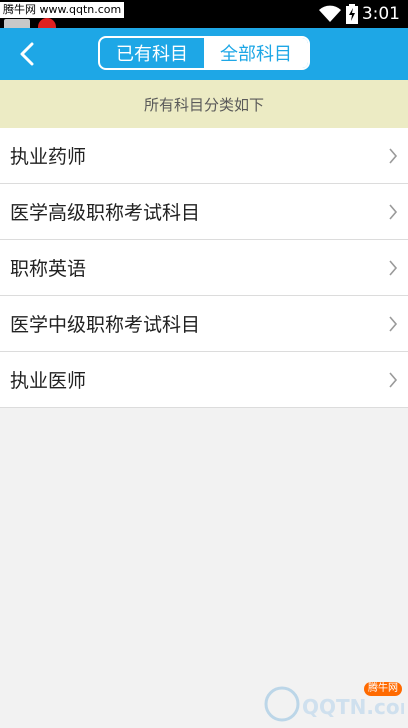 The image size is (408, 728). Describe the element at coordinates (48, 157) in the screenshot. I see `list-item-label: 执业药师` at that location.